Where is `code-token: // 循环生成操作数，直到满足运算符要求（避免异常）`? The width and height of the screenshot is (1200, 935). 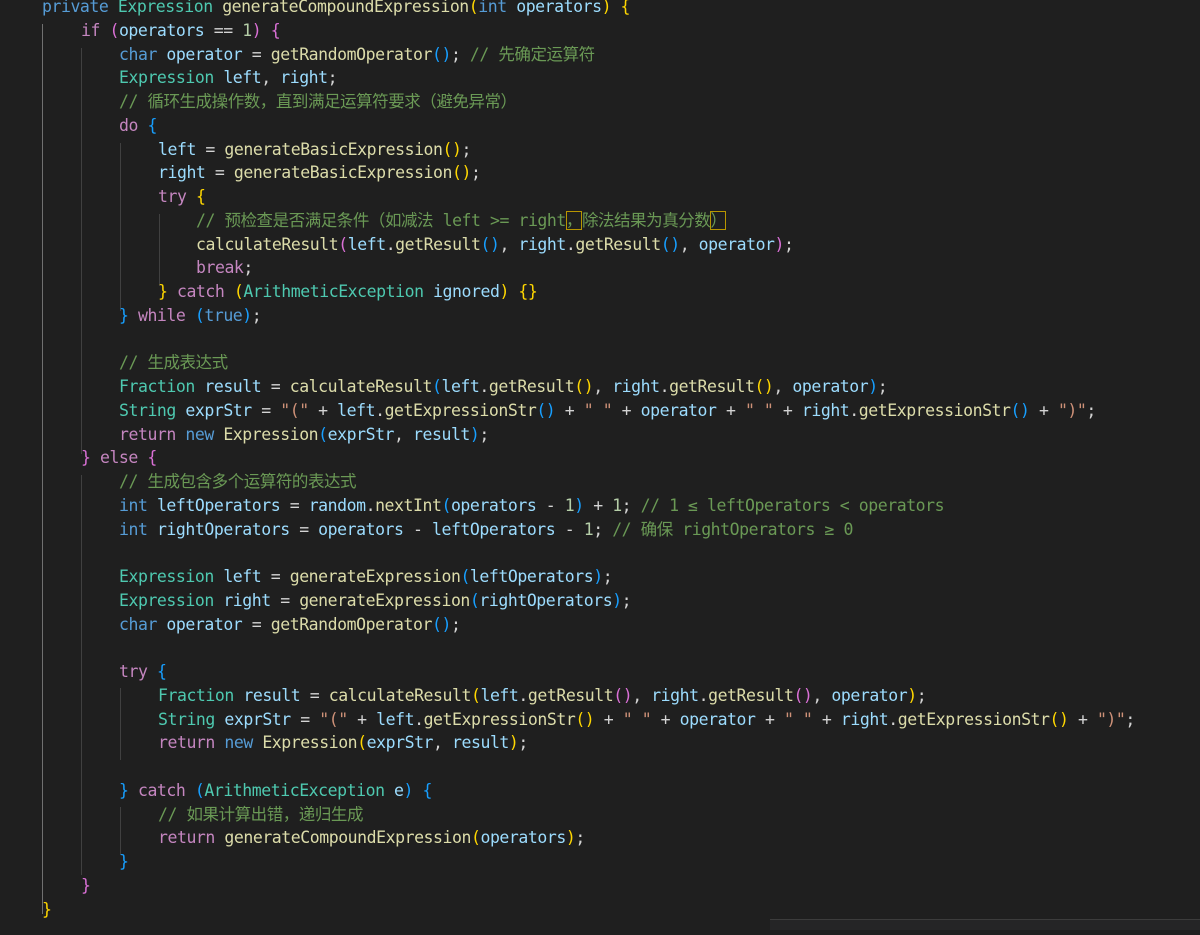 code-token: // 循环生成操作数，直到满足运算符要求（避免异常） is located at coordinates (318, 101).